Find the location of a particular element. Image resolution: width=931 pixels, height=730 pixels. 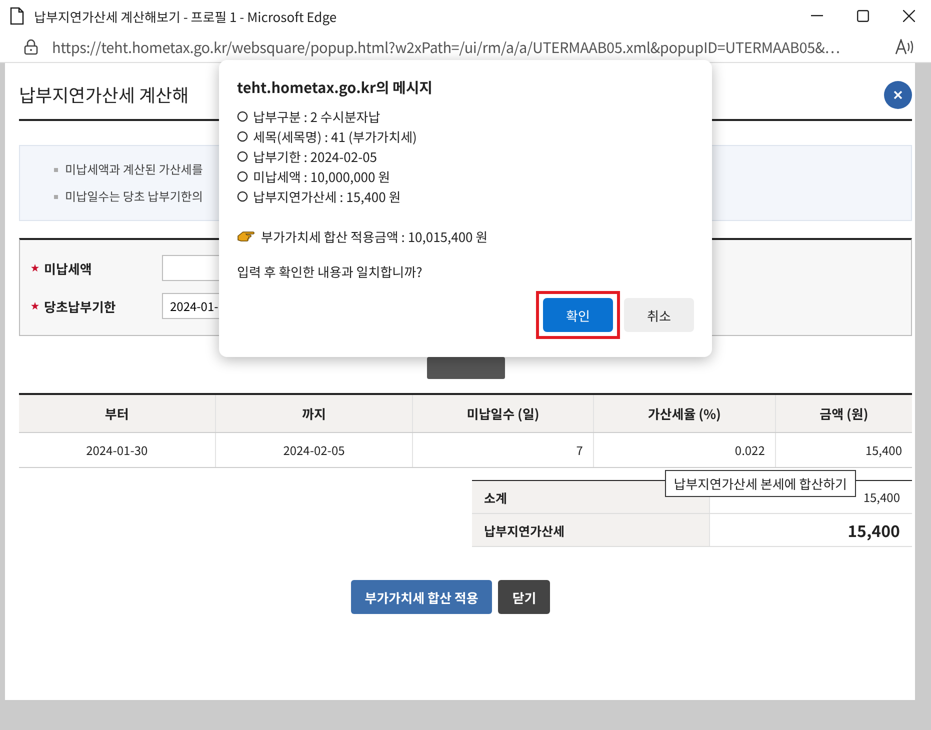

dialog-text: 납부구분 : 2 수시분자납 is located at coordinates (316, 116).